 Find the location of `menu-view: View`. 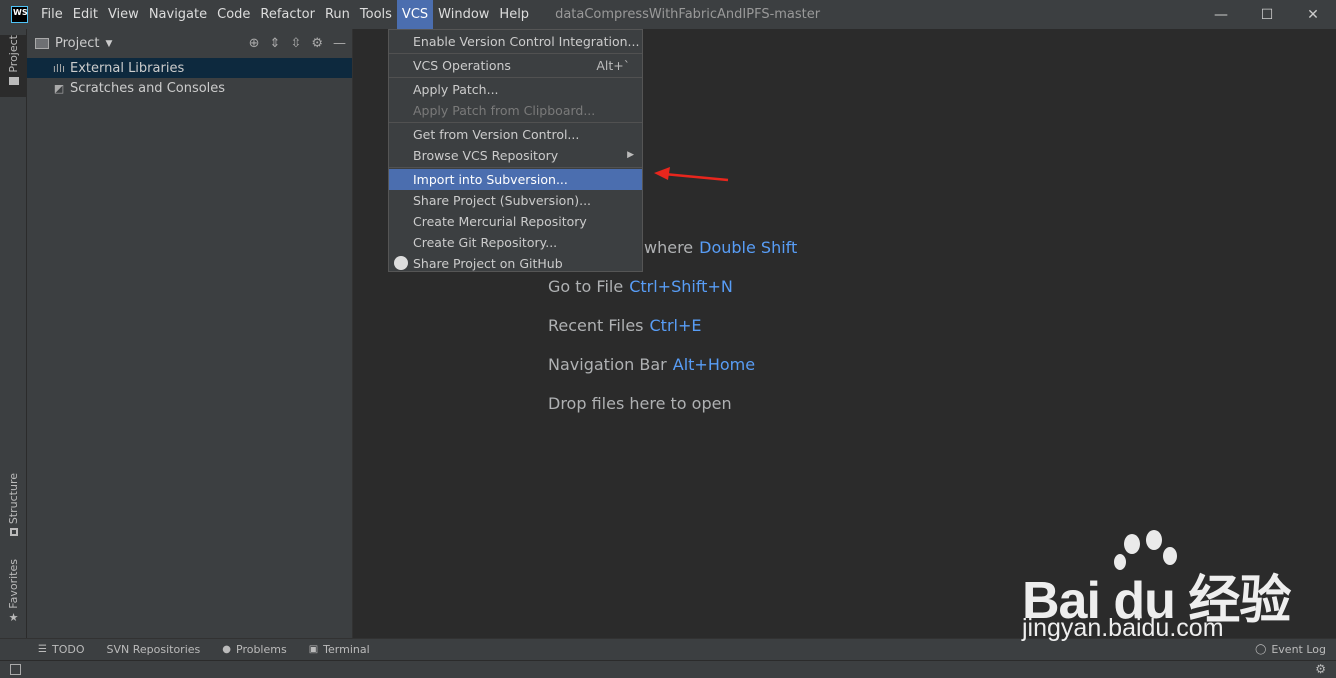

menu-view: View is located at coordinates (123, 14).